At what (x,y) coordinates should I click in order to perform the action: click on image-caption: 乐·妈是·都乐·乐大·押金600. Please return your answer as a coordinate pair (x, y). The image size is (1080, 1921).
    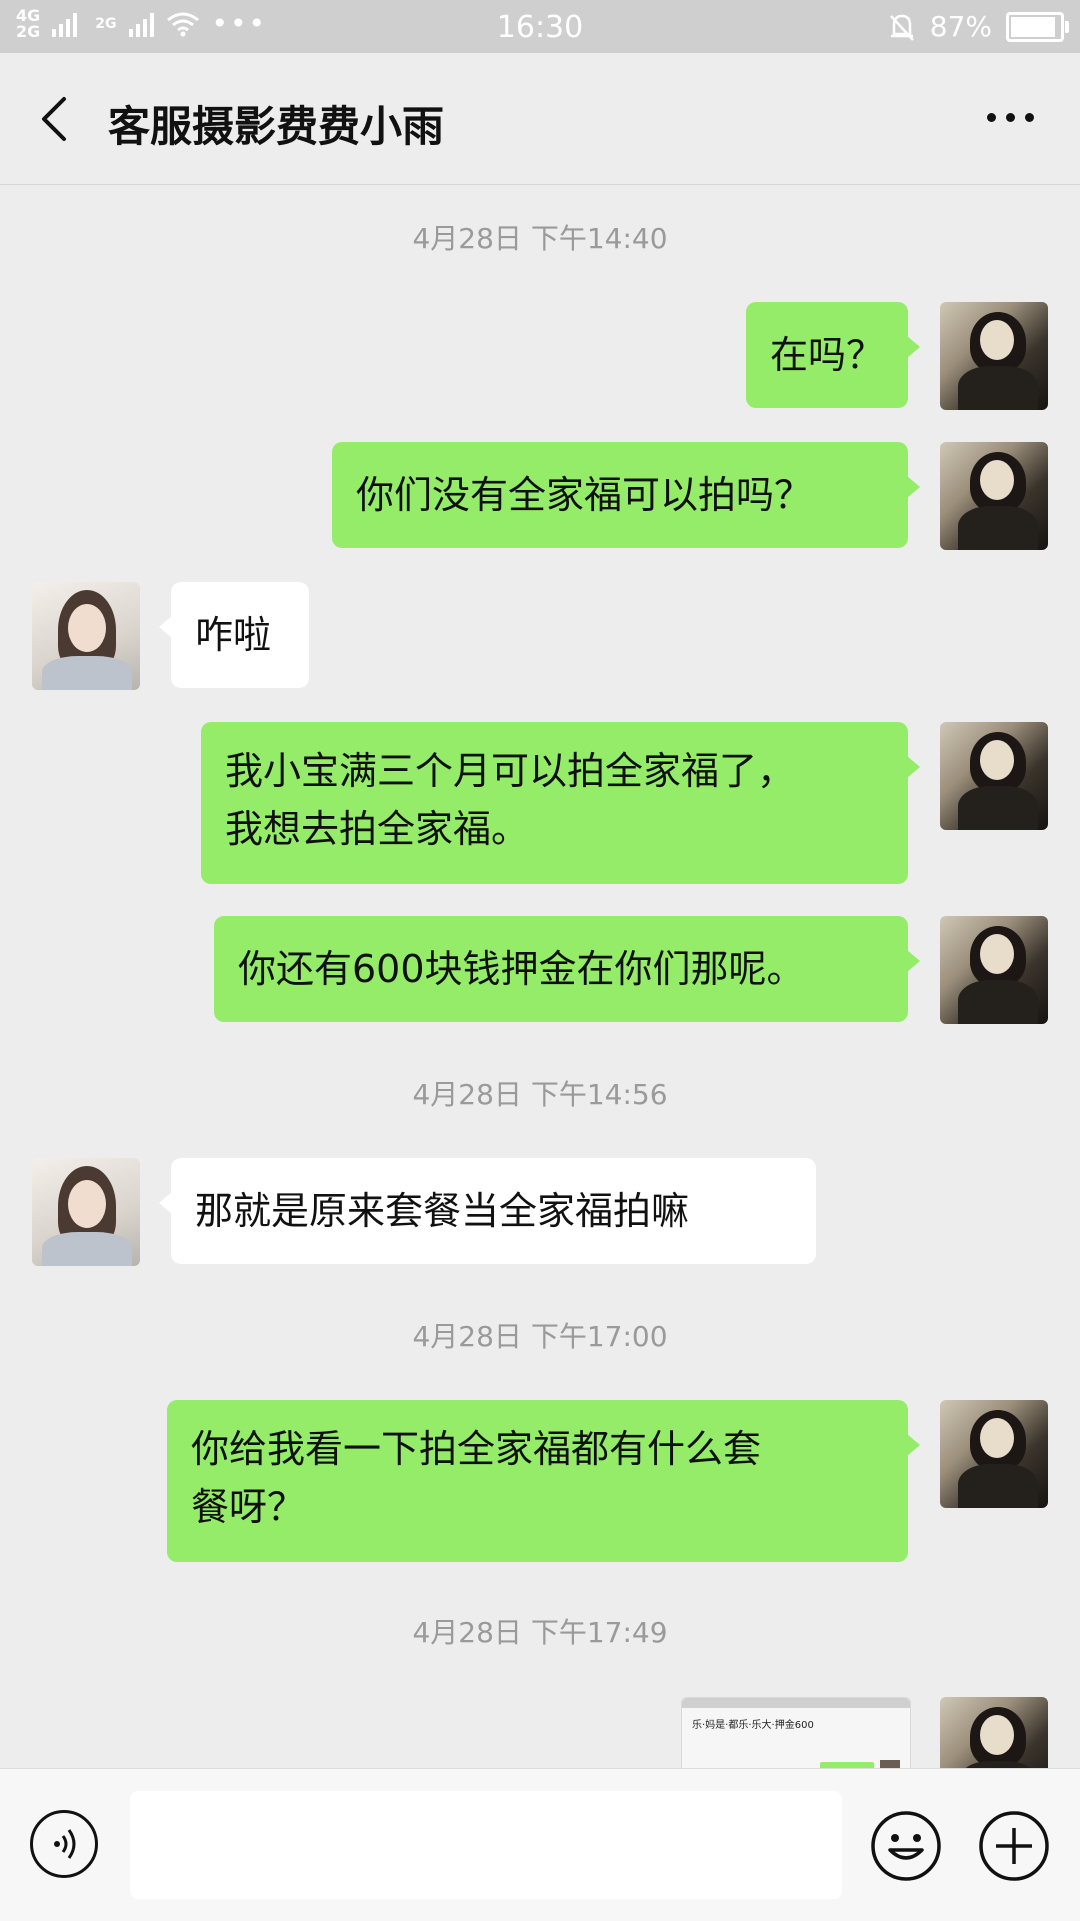
    Looking at the image, I should click on (753, 1725).